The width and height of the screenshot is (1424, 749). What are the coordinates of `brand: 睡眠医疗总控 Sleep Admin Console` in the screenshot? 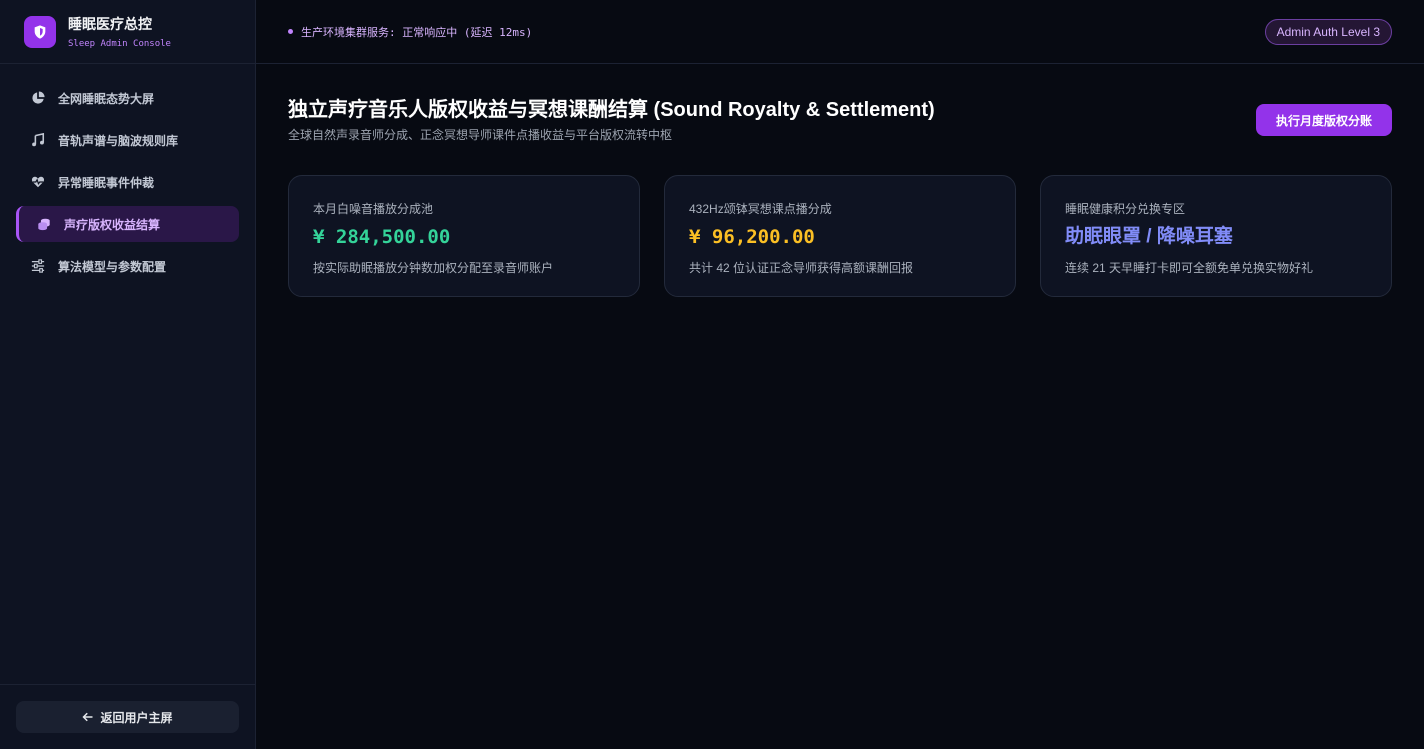 It's located at (127, 32).